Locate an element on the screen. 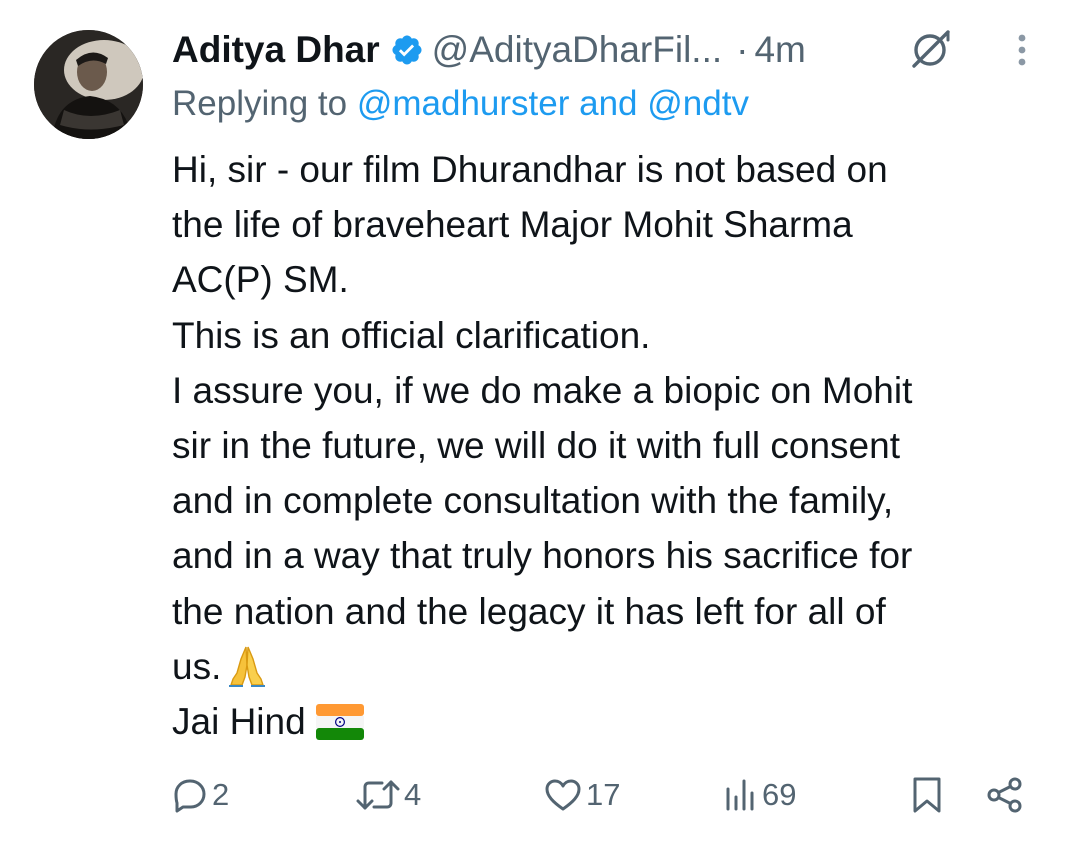 The width and height of the screenshot is (1080, 859). tweet-header: Aditya Dhar @AdityaDharFil... · 4m is located at coordinates (611, 50).